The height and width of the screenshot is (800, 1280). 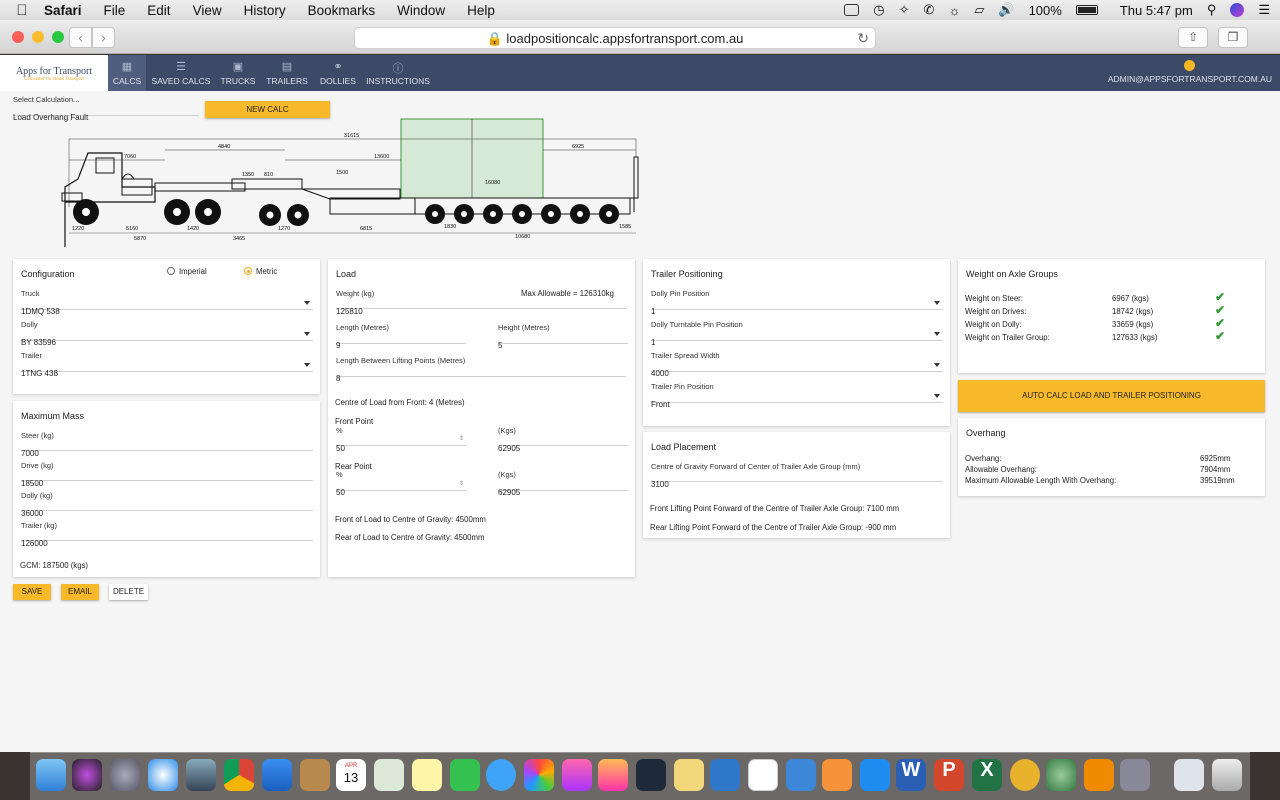 I want to click on share-icon: ⇧, so click(x=1193, y=37).